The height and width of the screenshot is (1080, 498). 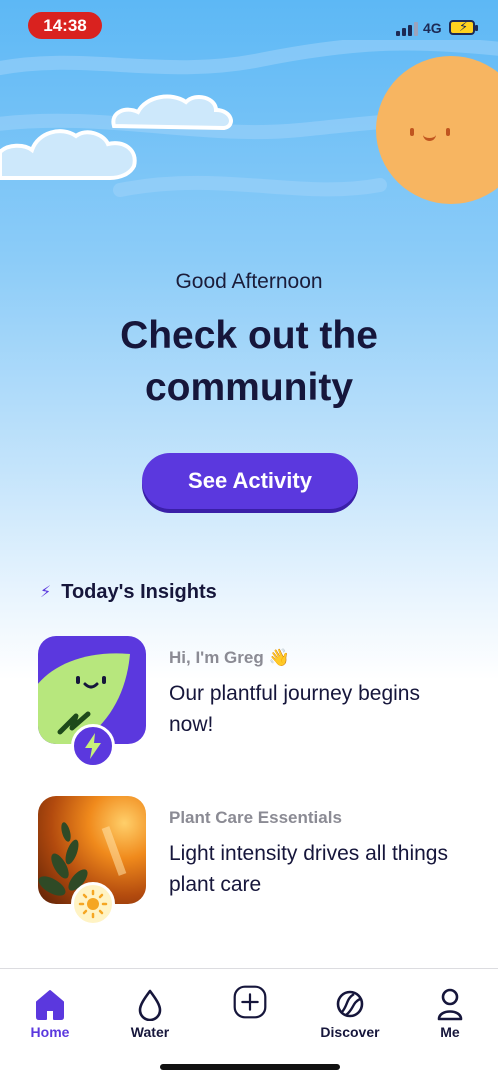 I want to click on nav-discover: Discover, so click(x=350, y=1009).